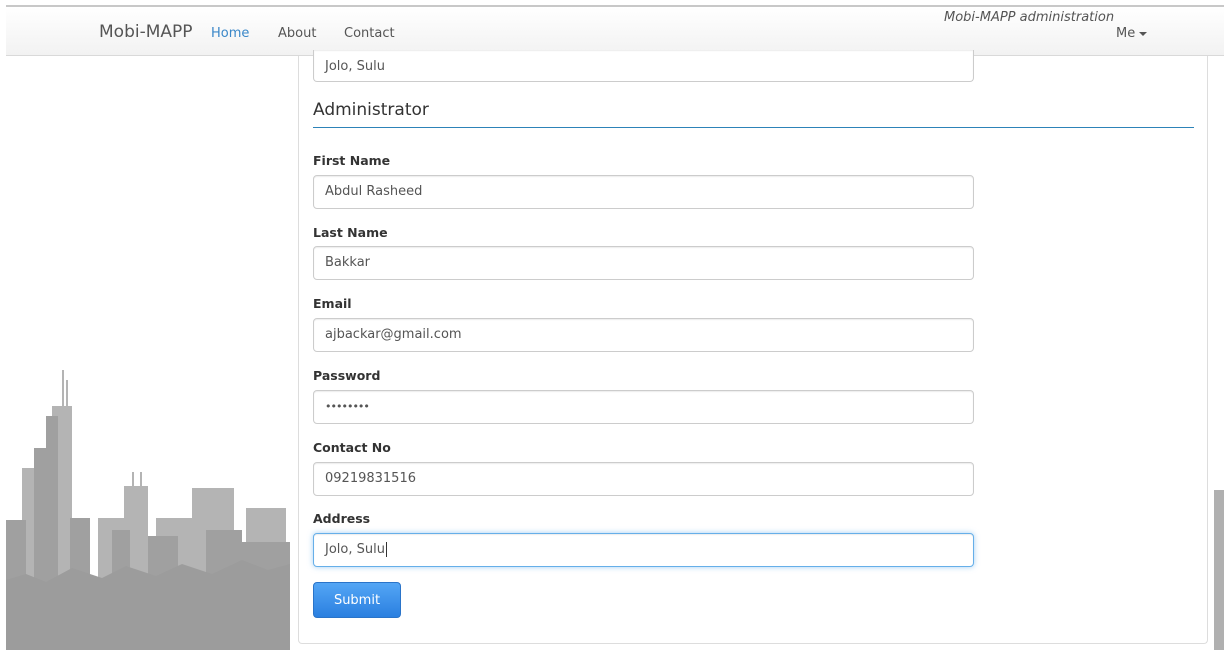  I want to click on previous-address-field: Jolo, Sulu, so click(643, 66).